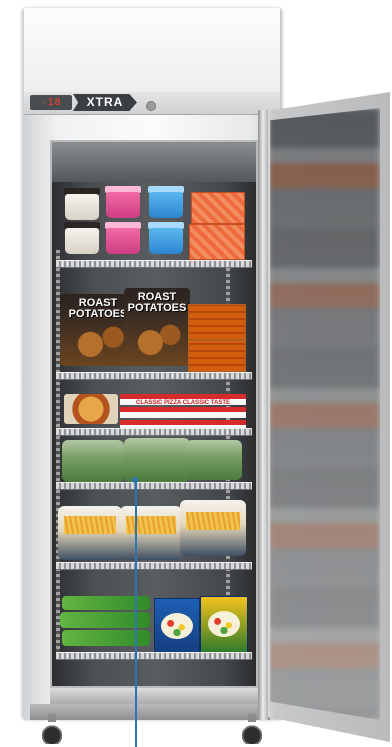 This screenshot has height=747, width=392. What do you see at coordinates (154, 696) in the screenshot?
I see `cabinet-base` at bounding box center [154, 696].